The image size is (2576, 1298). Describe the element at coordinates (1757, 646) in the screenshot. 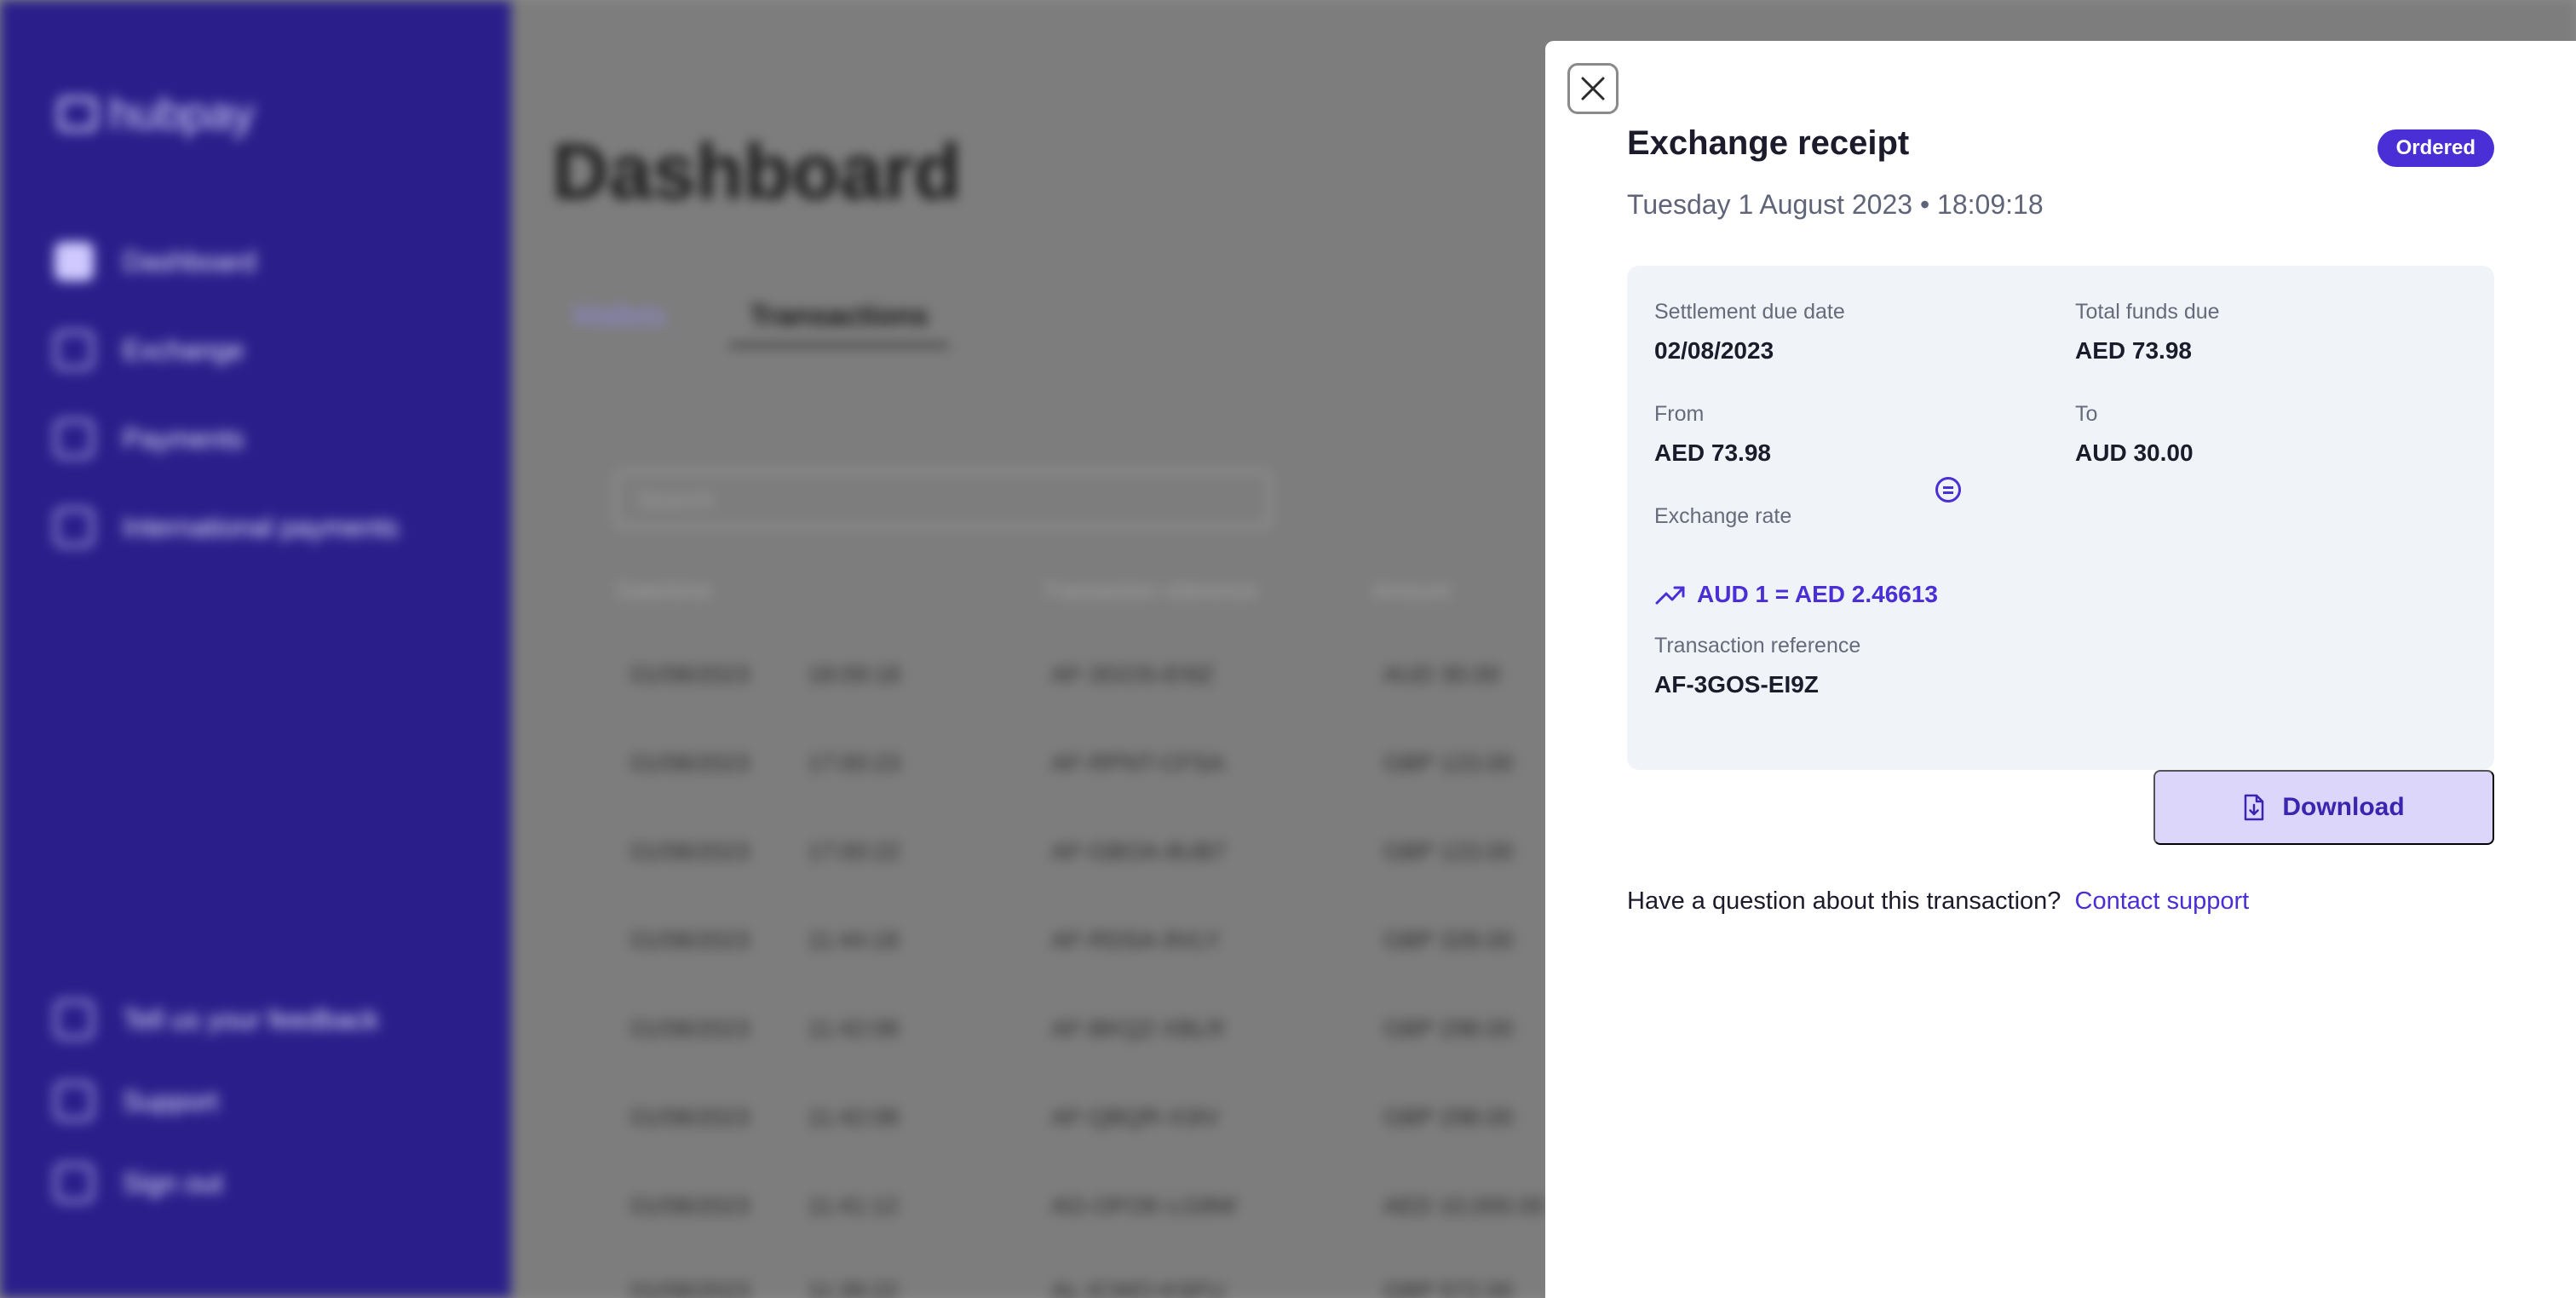

I see `transaction-reference-label: Transaction reference` at that location.